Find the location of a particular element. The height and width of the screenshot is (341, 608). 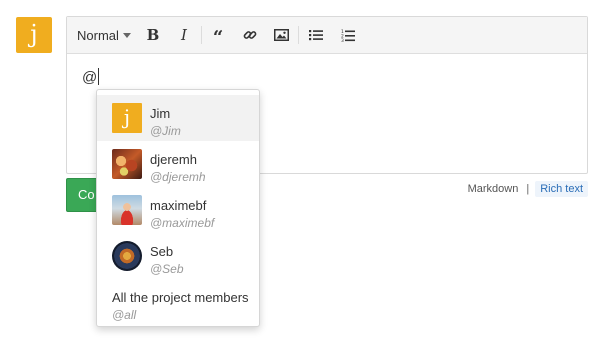

mention-handle: @maximebf is located at coordinates (182, 223).